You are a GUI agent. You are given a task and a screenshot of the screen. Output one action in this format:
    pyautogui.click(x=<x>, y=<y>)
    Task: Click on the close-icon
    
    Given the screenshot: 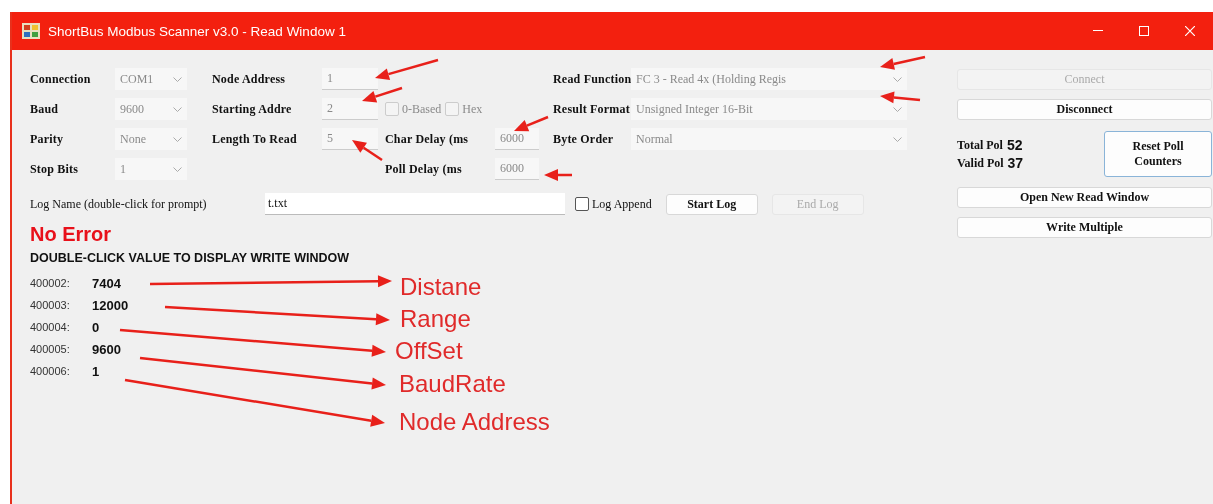 What is the action you would take?
    pyautogui.click(x=1190, y=31)
    